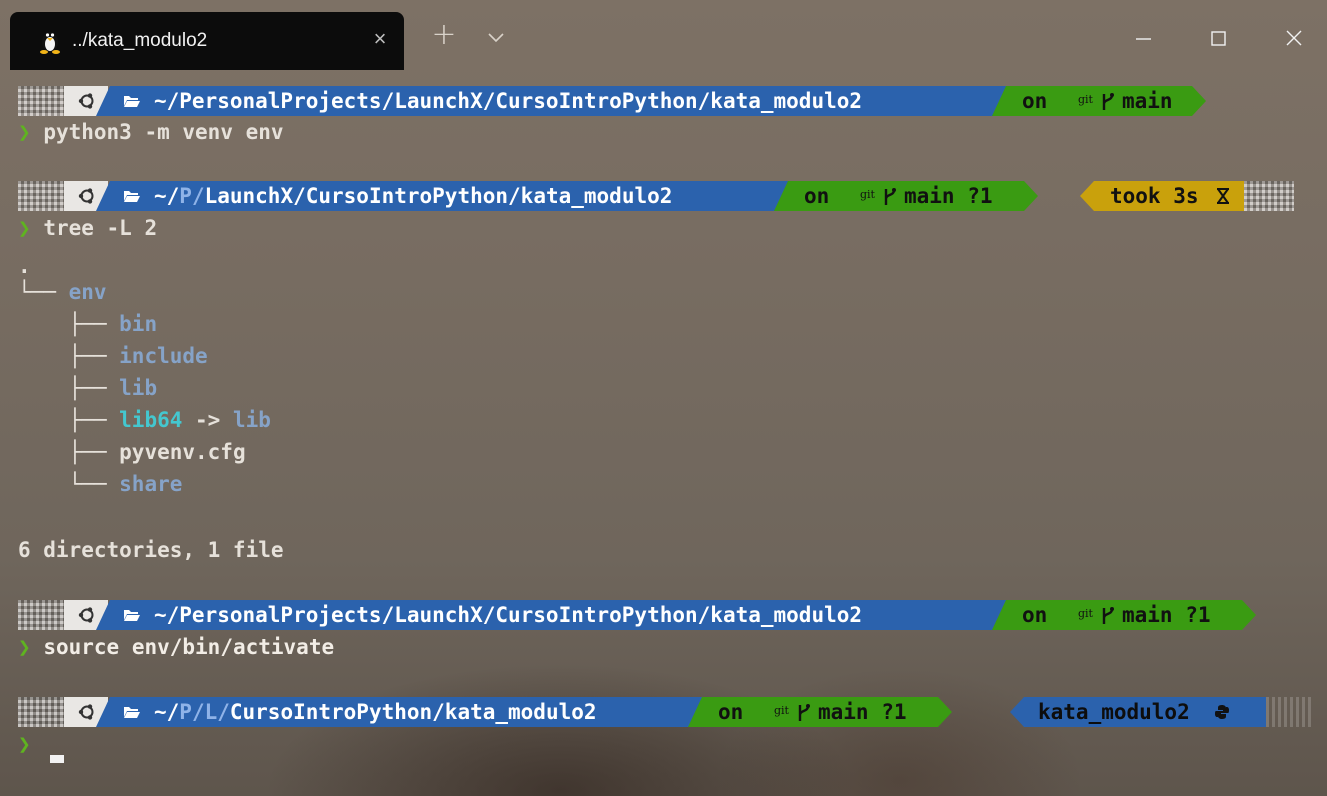 Image resolution: width=1327 pixels, height=796 pixels. What do you see at coordinates (100, 228) in the screenshot?
I see `command-text: tree -L 2` at bounding box center [100, 228].